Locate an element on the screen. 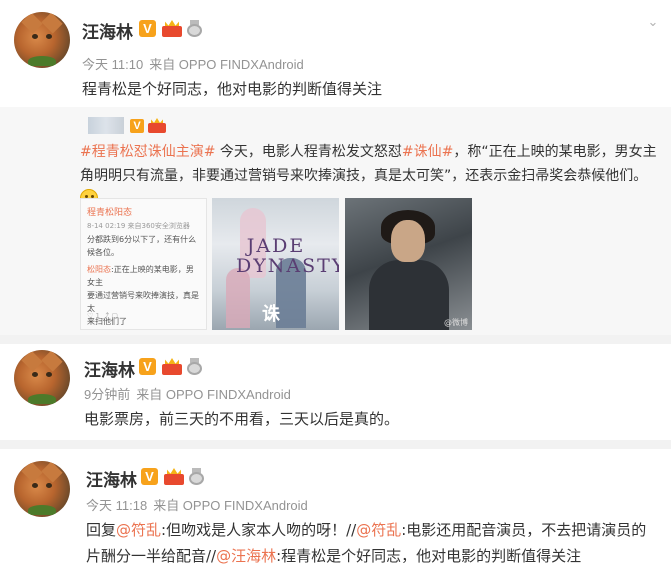  post-meta: 今天 11:10 来自 OPPO FINDXAndroid is located at coordinates (193, 63).